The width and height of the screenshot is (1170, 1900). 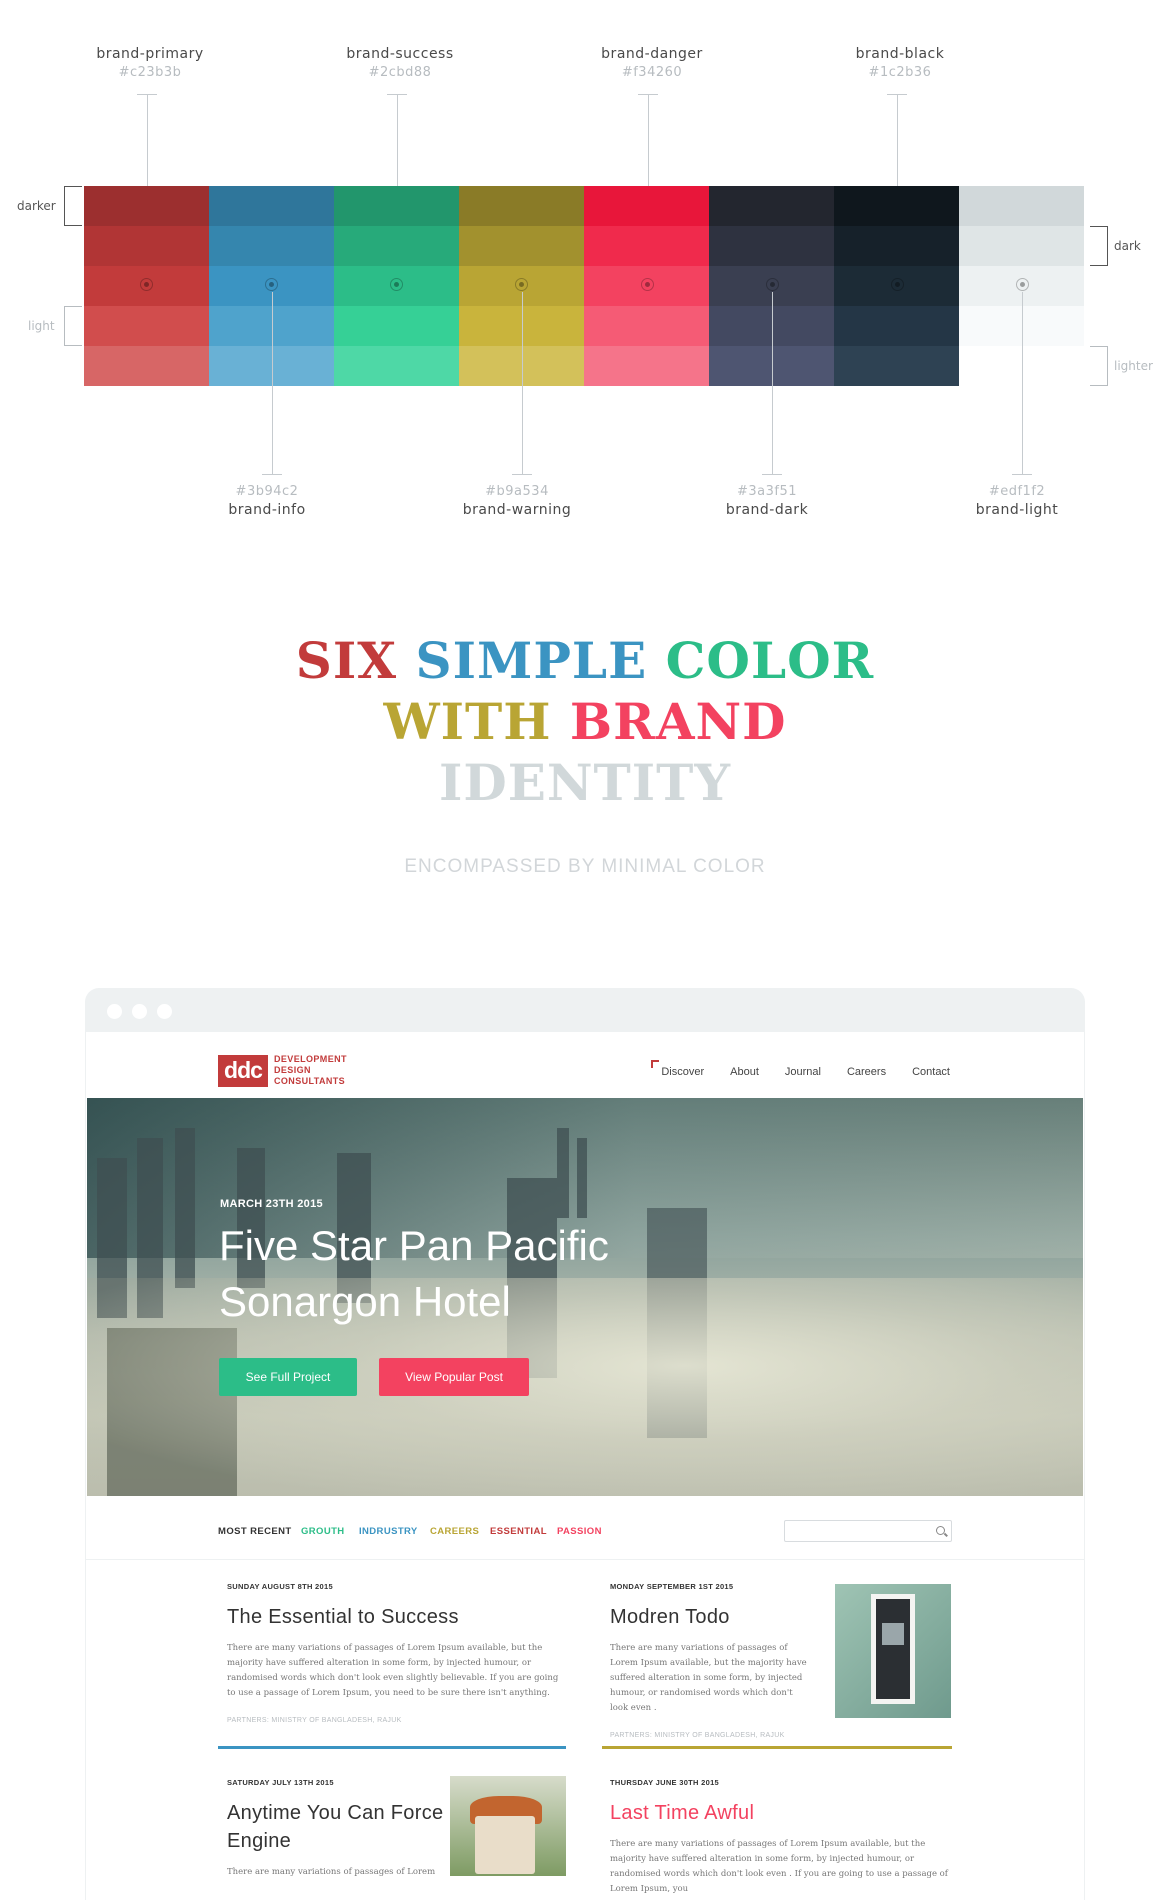 What do you see at coordinates (267, 501) in the screenshot?
I see `swatch-label-brand-info: #3b94c2 brand-info` at bounding box center [267, 501].